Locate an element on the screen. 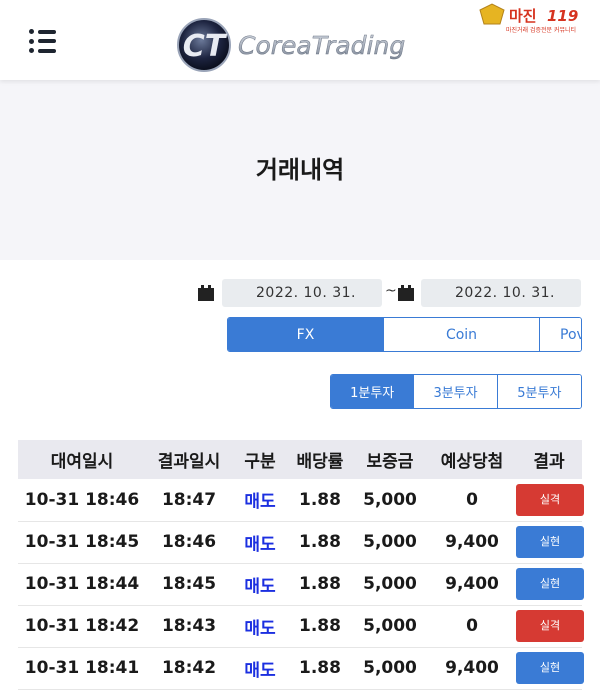 The image size is (600, 692). logo-wordmark: CoreaTrading is located at coordinates (321, 45).